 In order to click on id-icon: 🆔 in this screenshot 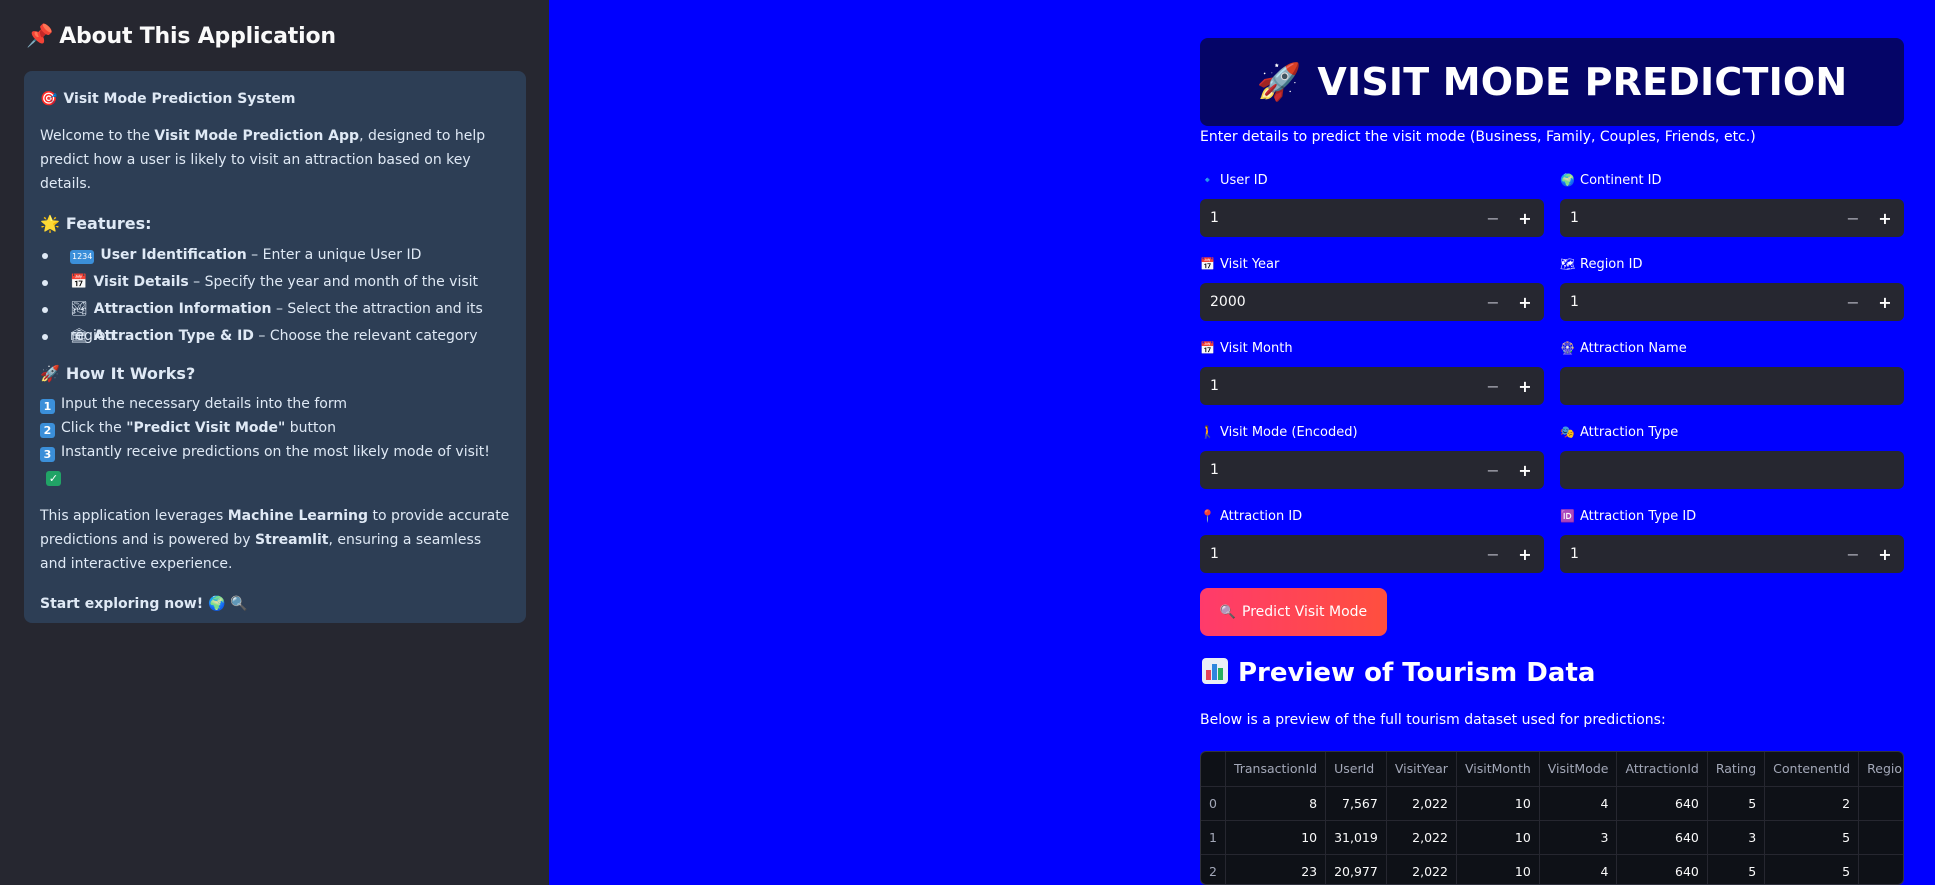, I will do `click(1567, 516)`.